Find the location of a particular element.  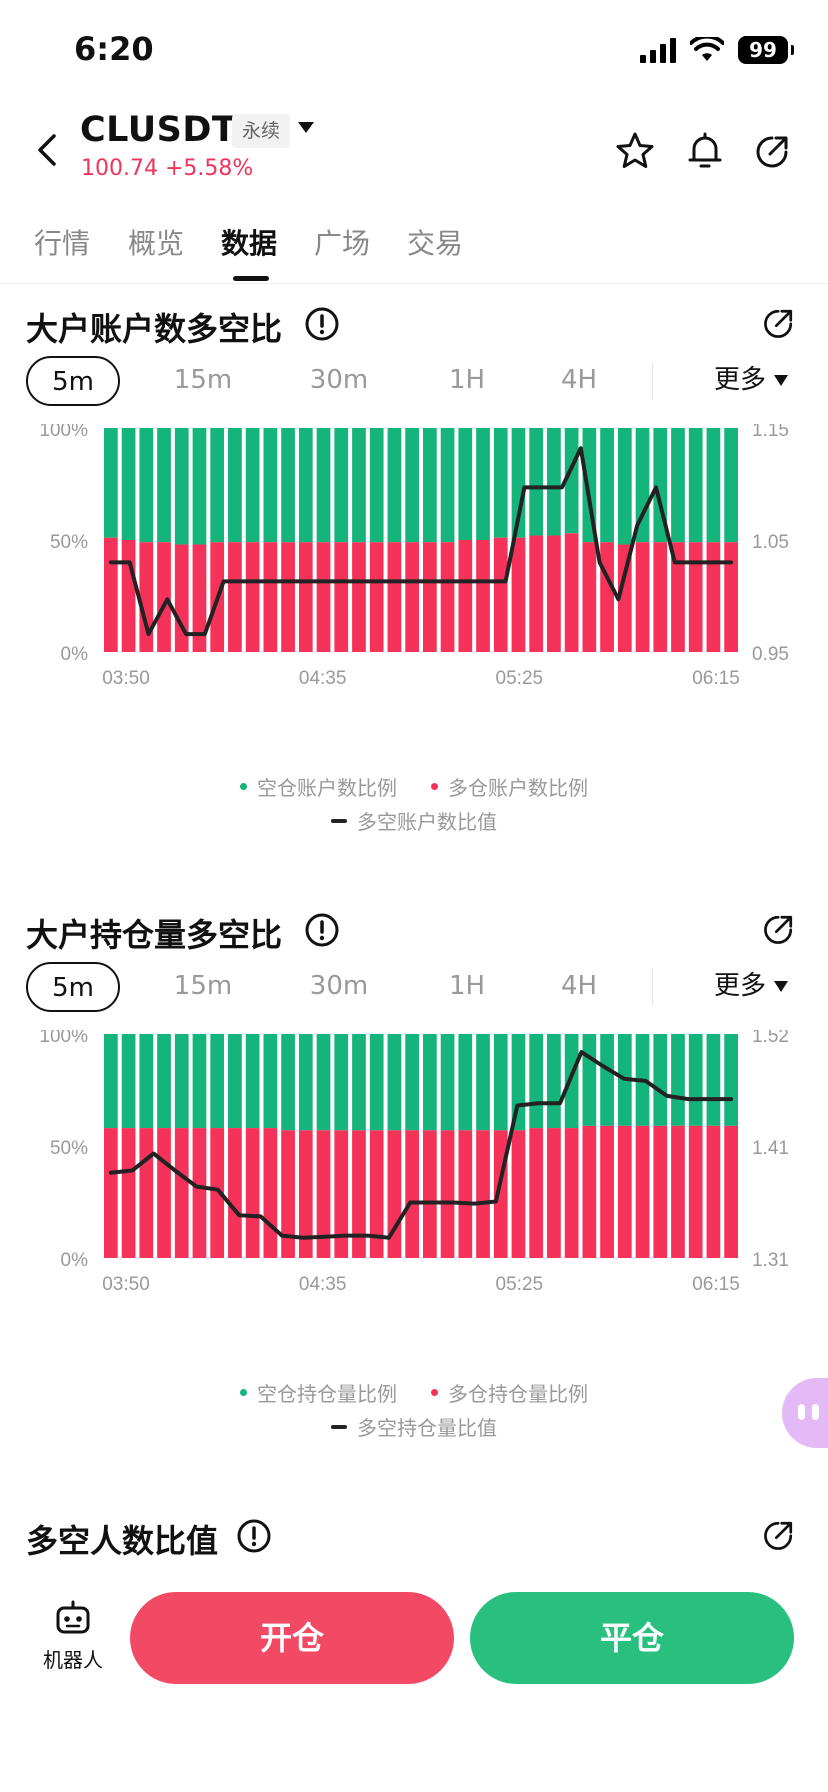

legend-label: 多仓持仓量比例 is located at coordinates (518, 1394).